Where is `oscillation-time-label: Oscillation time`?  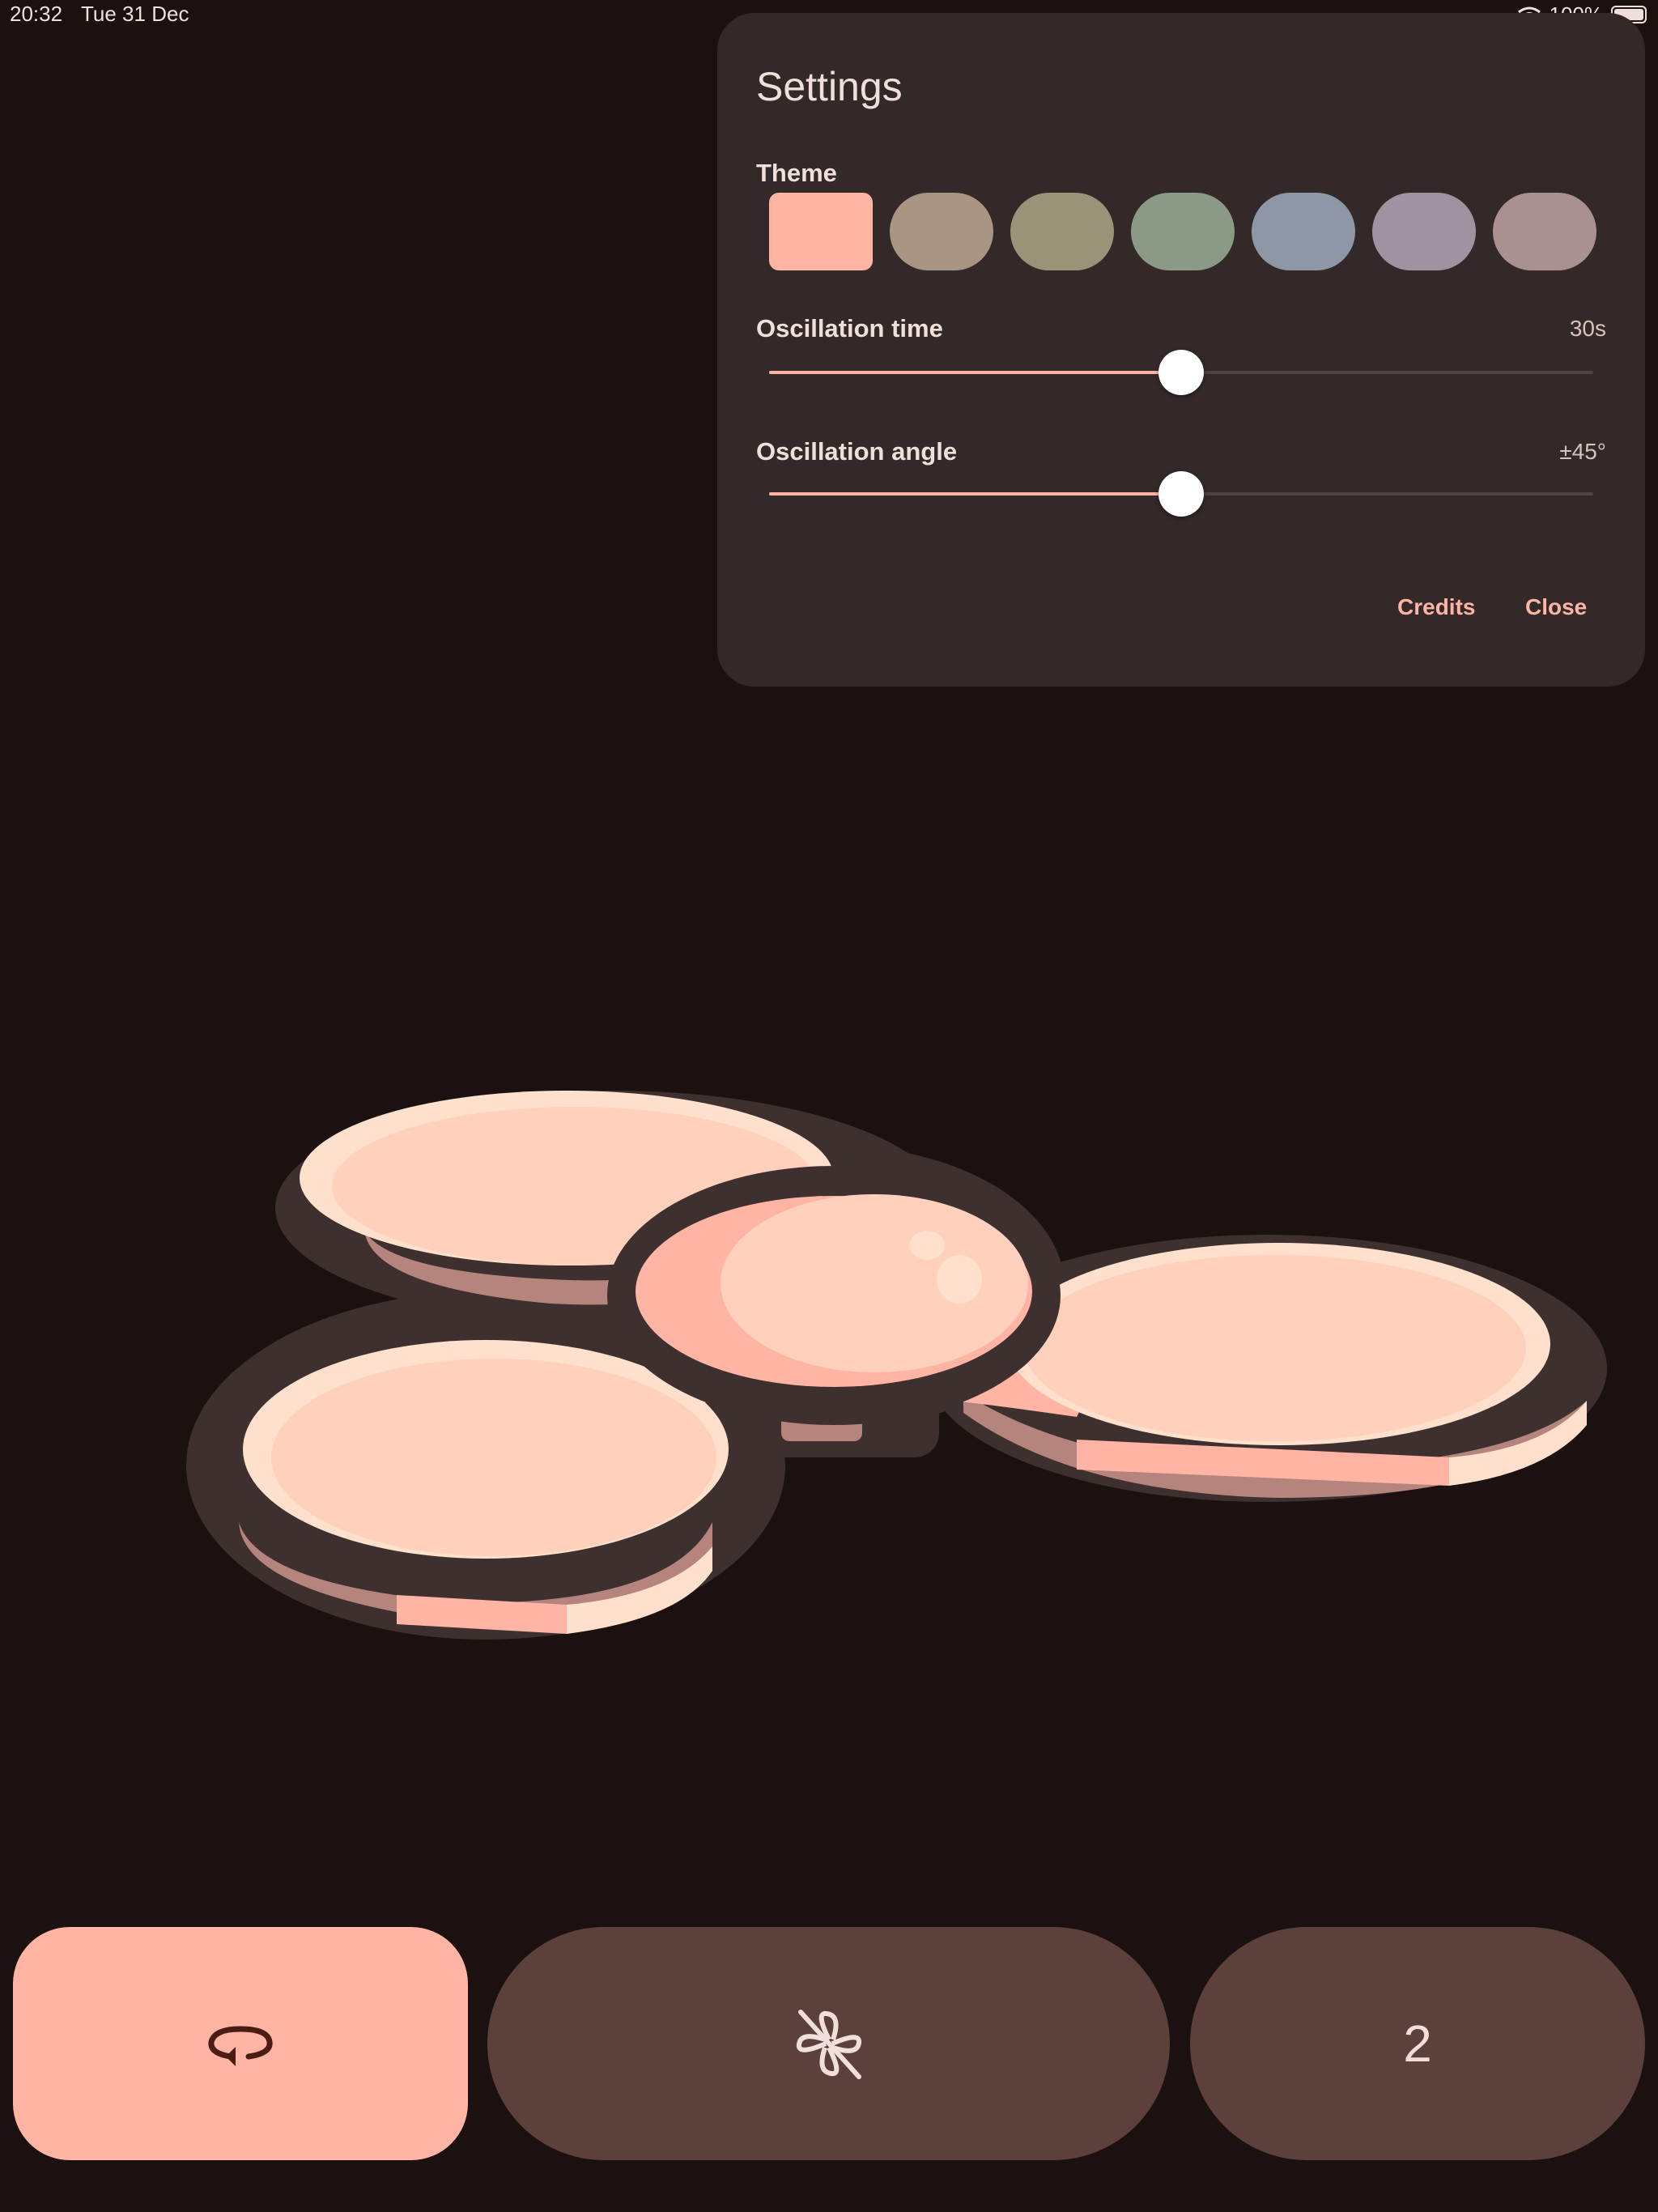
oscillation-time-label: Oscillation time is located at coordinates (849, 328).